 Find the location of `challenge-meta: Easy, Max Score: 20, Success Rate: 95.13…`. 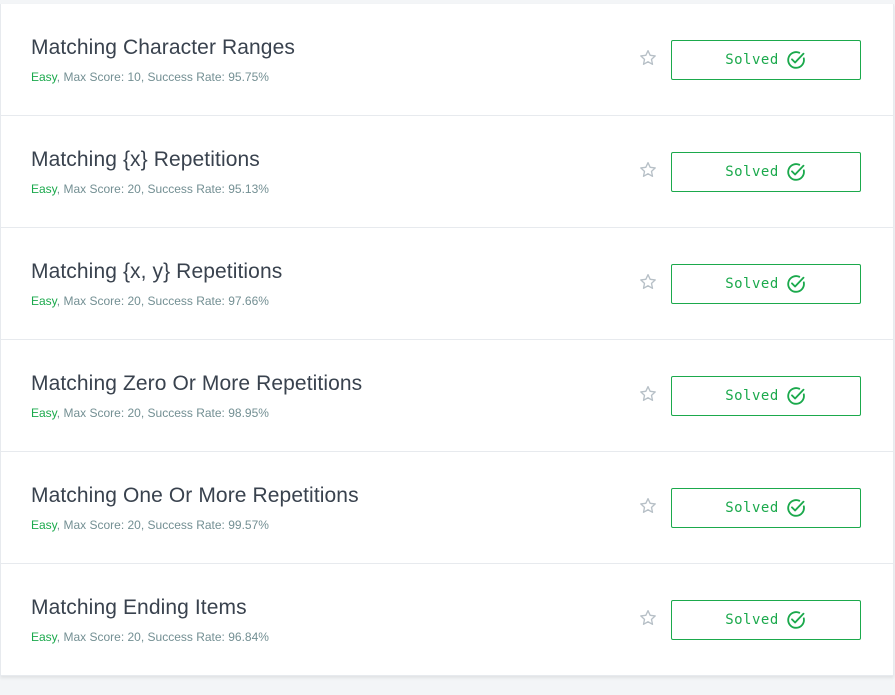

challenge-meta: Easy, Max Score: 20, Success Rate: 95.13… is located at coordinates (150, 189).